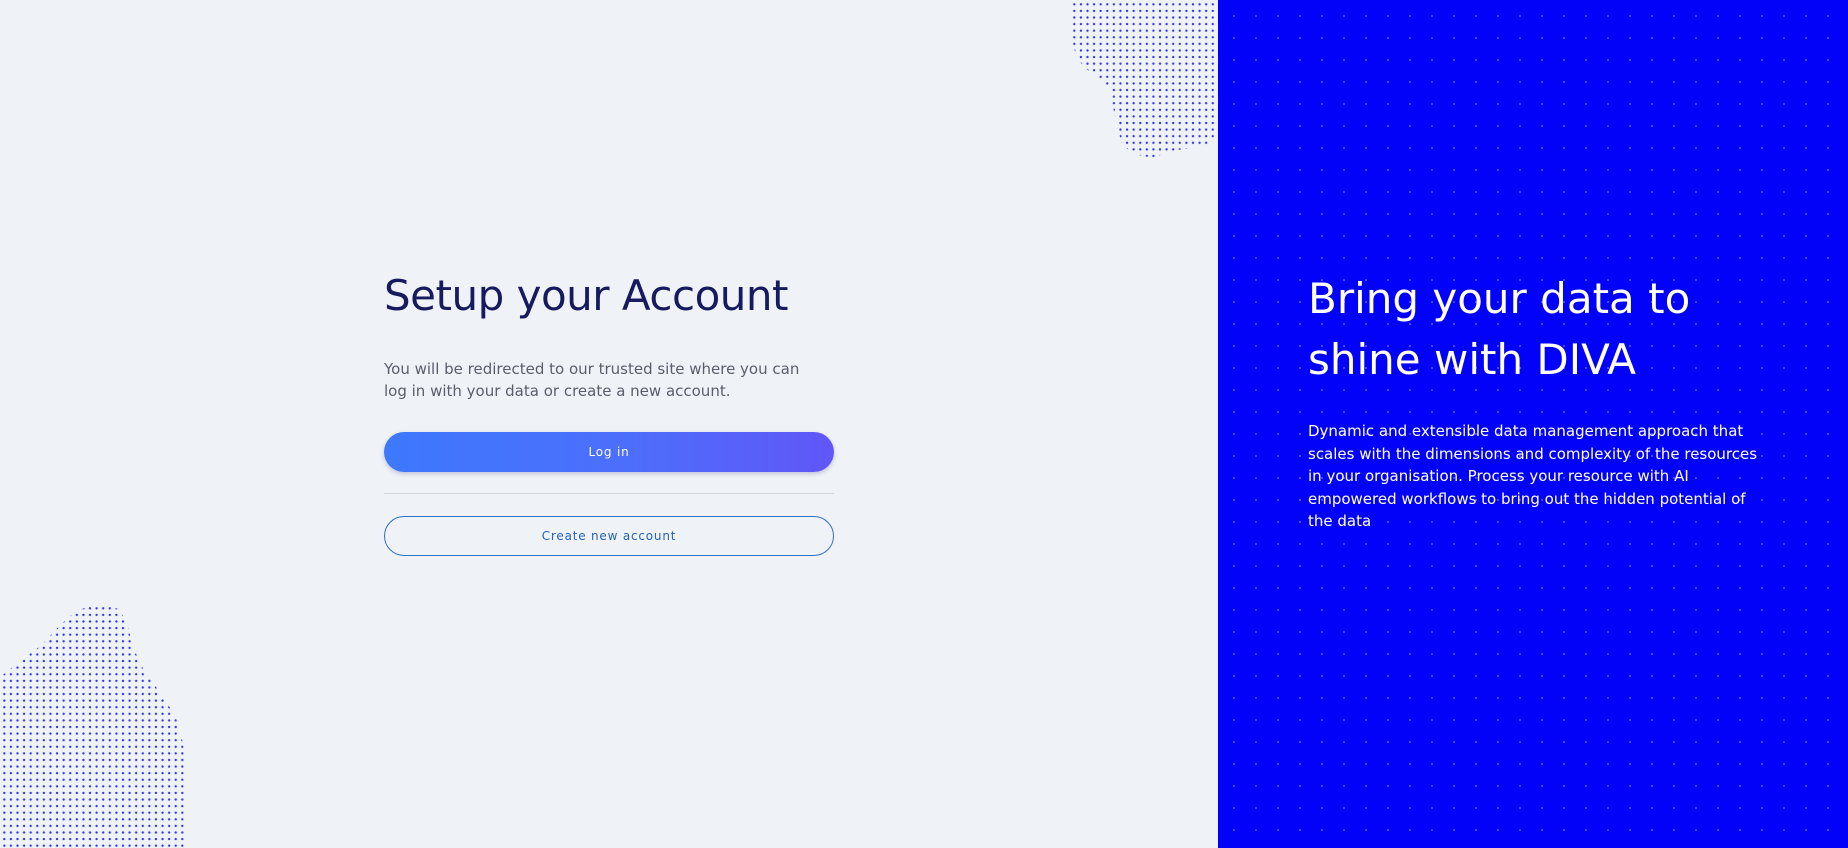 The height and width of the screenshot is (848, 1848). Describe the element at coordinates (609, 536) in the screenshot. I see `create-account-button: Create new account` at that location.